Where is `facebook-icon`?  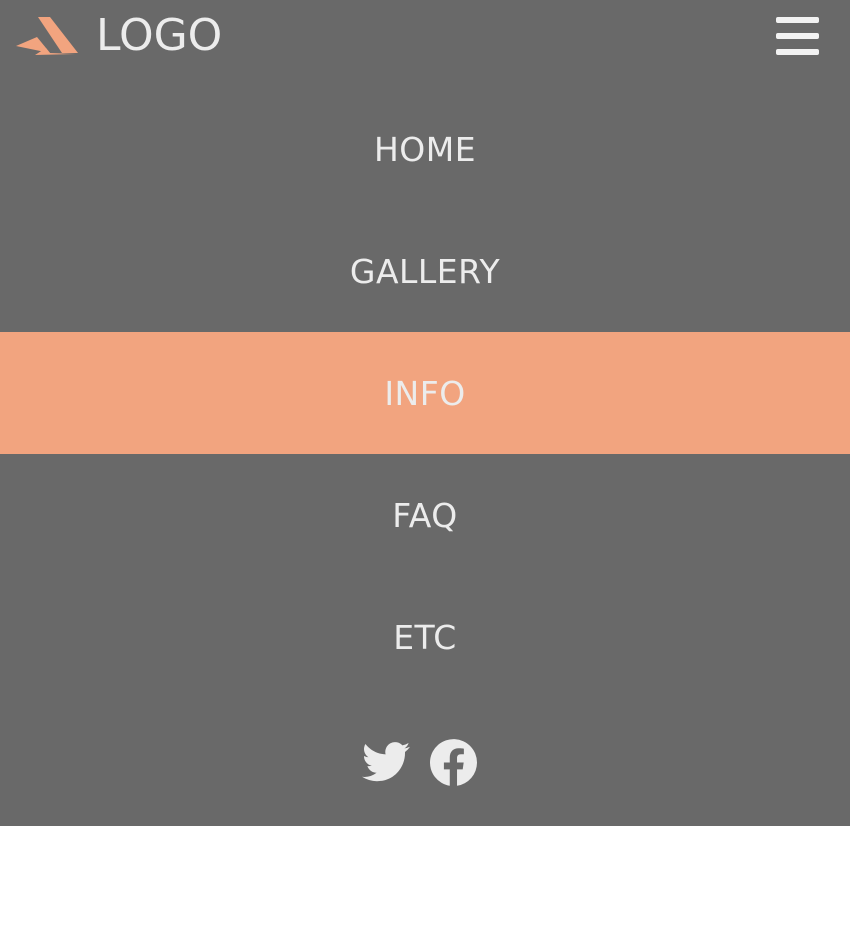 facebook-icon is located at coordinates (453, 762).